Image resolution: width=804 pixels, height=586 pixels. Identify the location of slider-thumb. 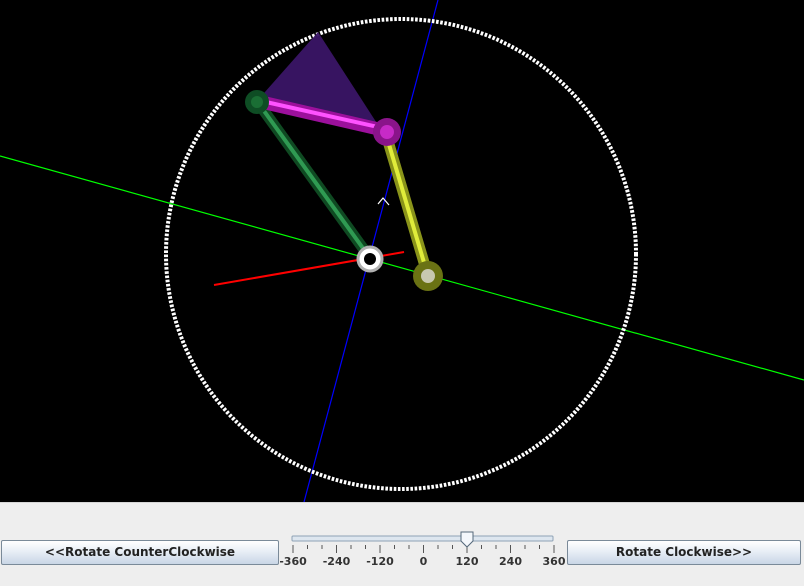
(467, 539).